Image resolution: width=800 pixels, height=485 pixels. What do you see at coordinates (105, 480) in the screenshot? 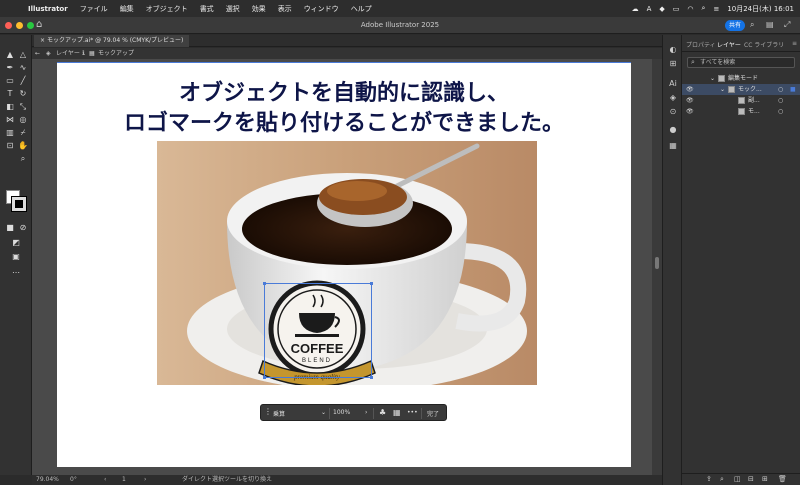
I see `artboard-prev-icon: ‹` at bounding box center [105, 480].